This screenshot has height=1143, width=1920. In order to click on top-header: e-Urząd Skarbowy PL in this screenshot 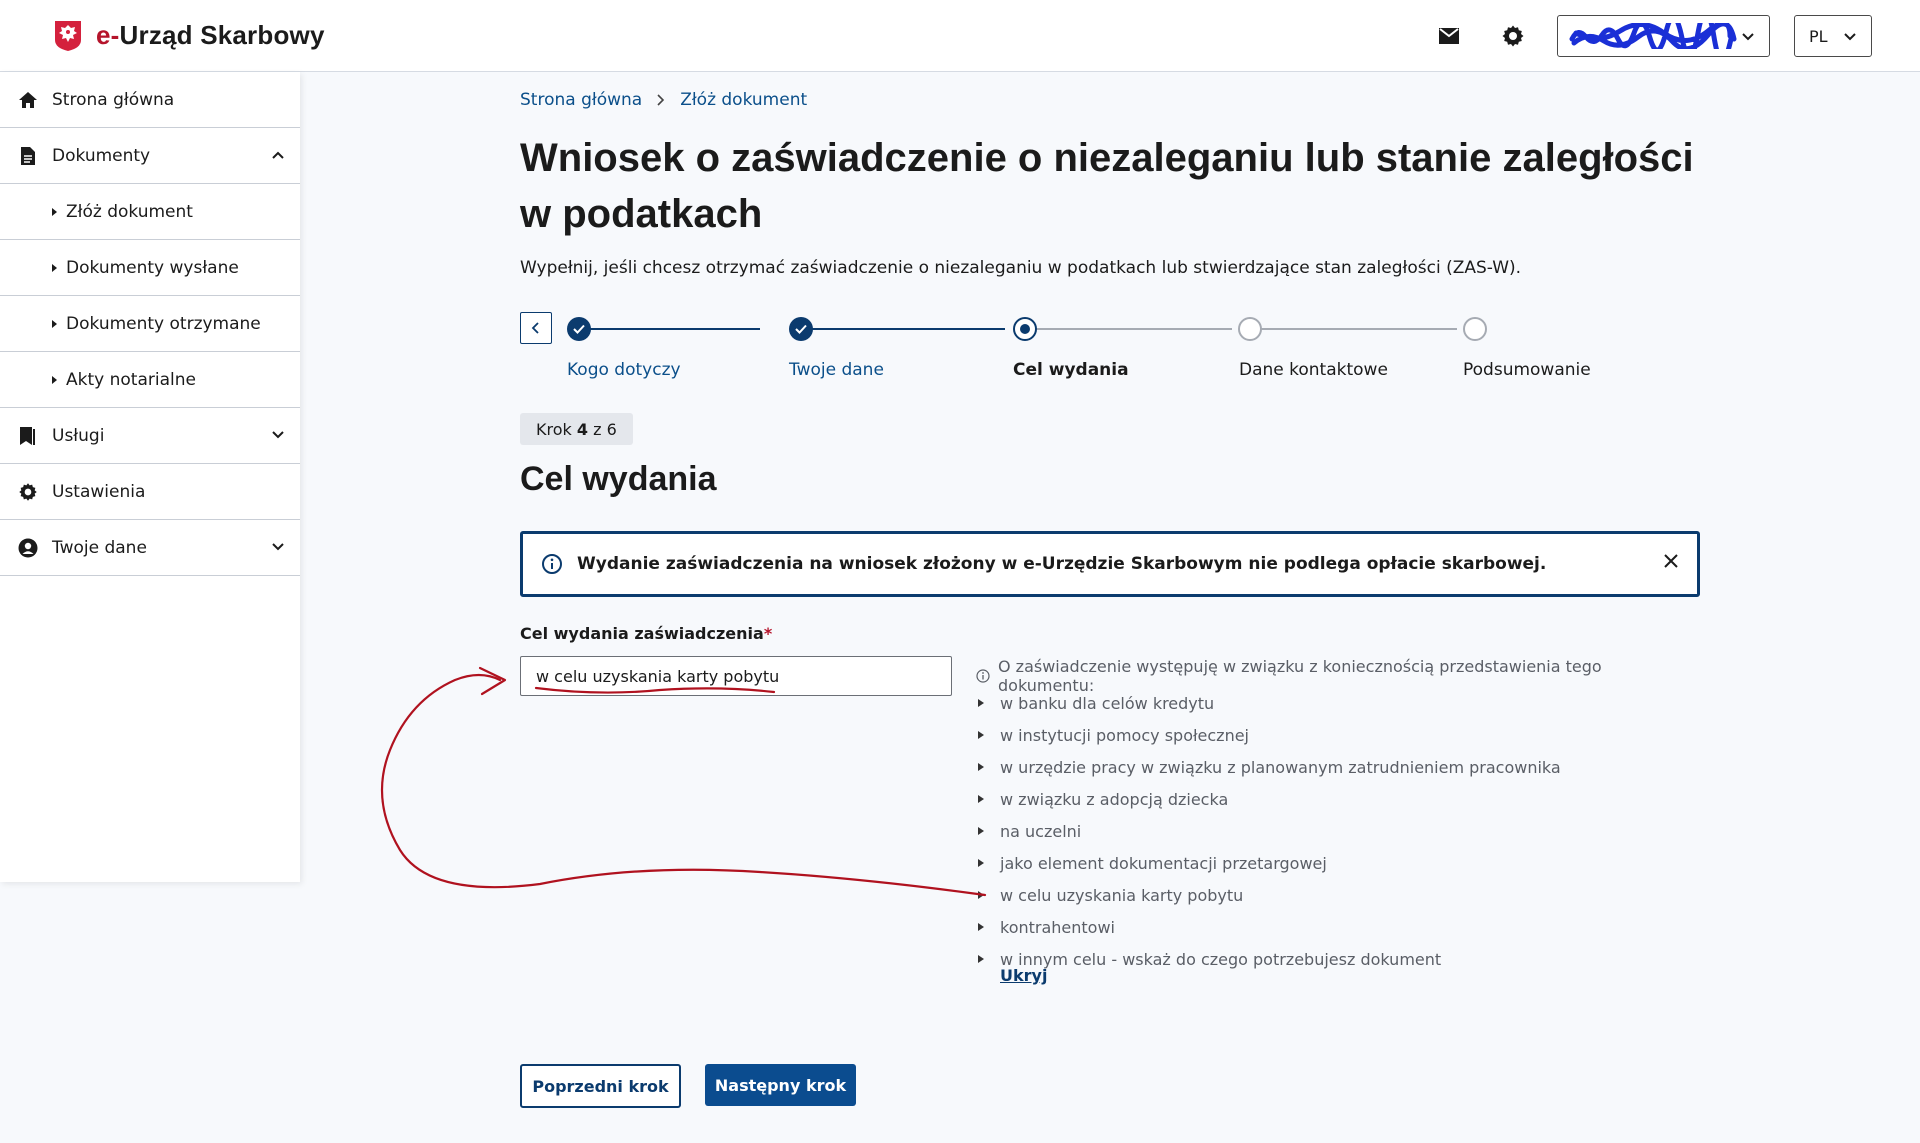, I will do `click(960, 36)`.